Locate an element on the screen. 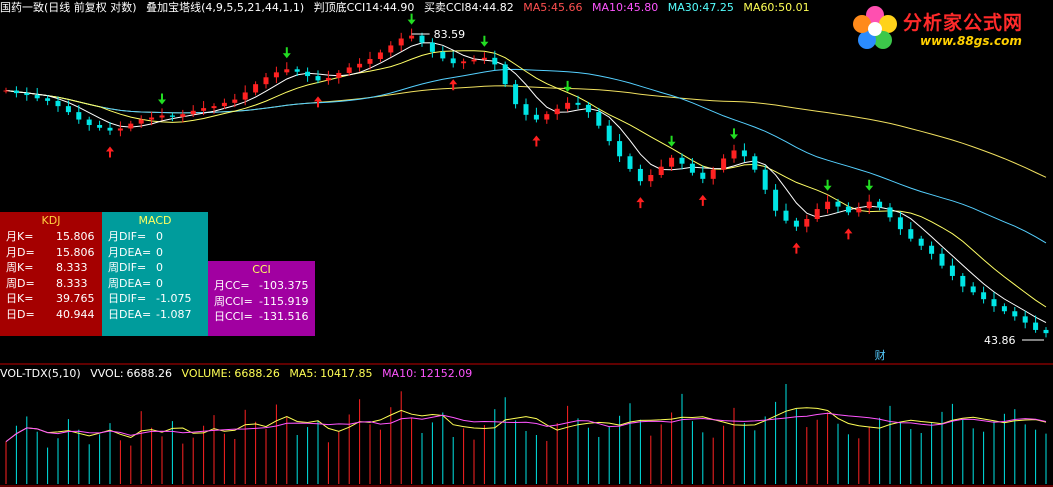  macd-label: 日DIF= is located at coordinates (127, 298).